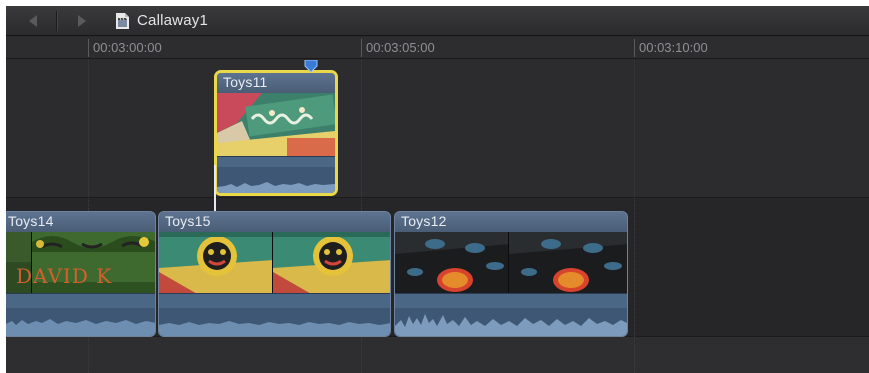 Image resolution: width=869 pixels, height=373 pixels. Describe the element at coordinates (56, 21) in the screenshot. I see `nav-divider` at that location.